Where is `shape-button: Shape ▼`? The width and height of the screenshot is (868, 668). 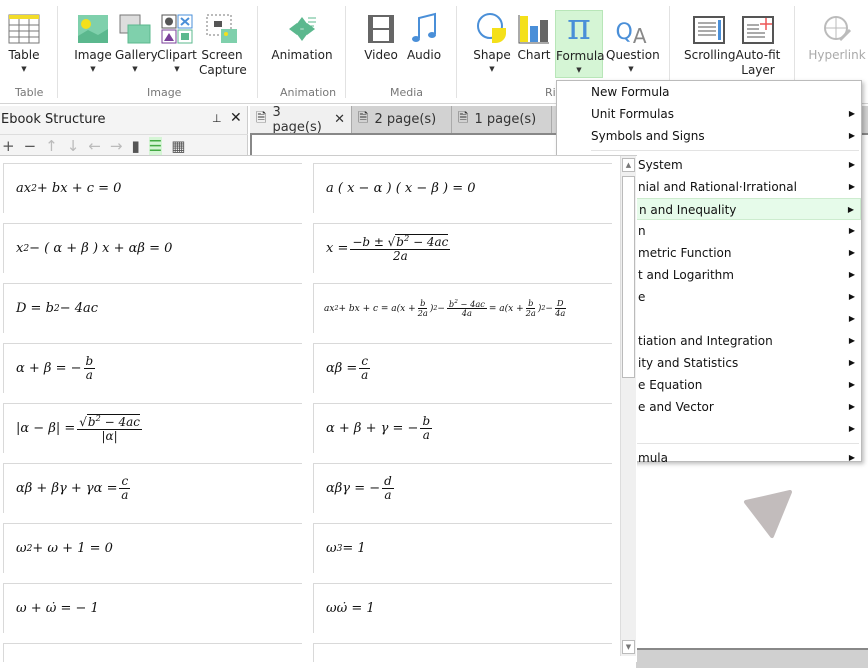 shape-button: Shape ▼ is located at coordinates (492, 41).